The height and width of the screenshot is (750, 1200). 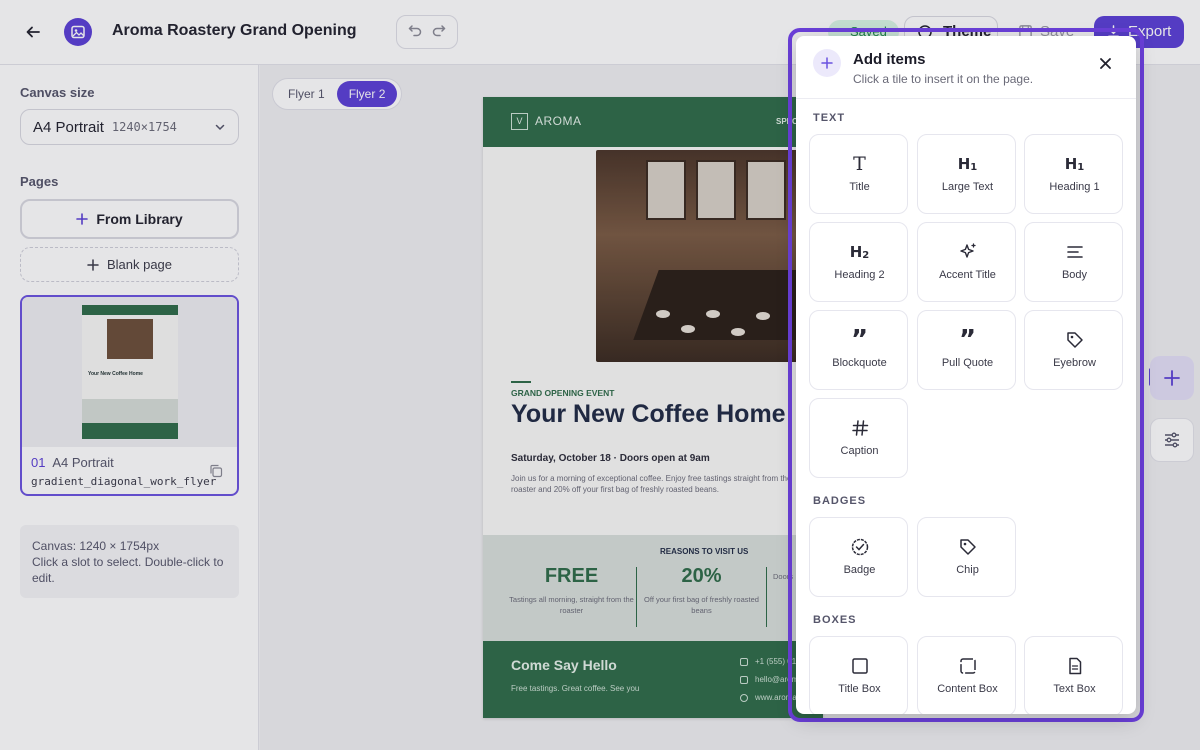 What do you see at coordinates (889, 59) in the screenshot?
I see `panel-title: Add items` at bounding box center [889, 59].